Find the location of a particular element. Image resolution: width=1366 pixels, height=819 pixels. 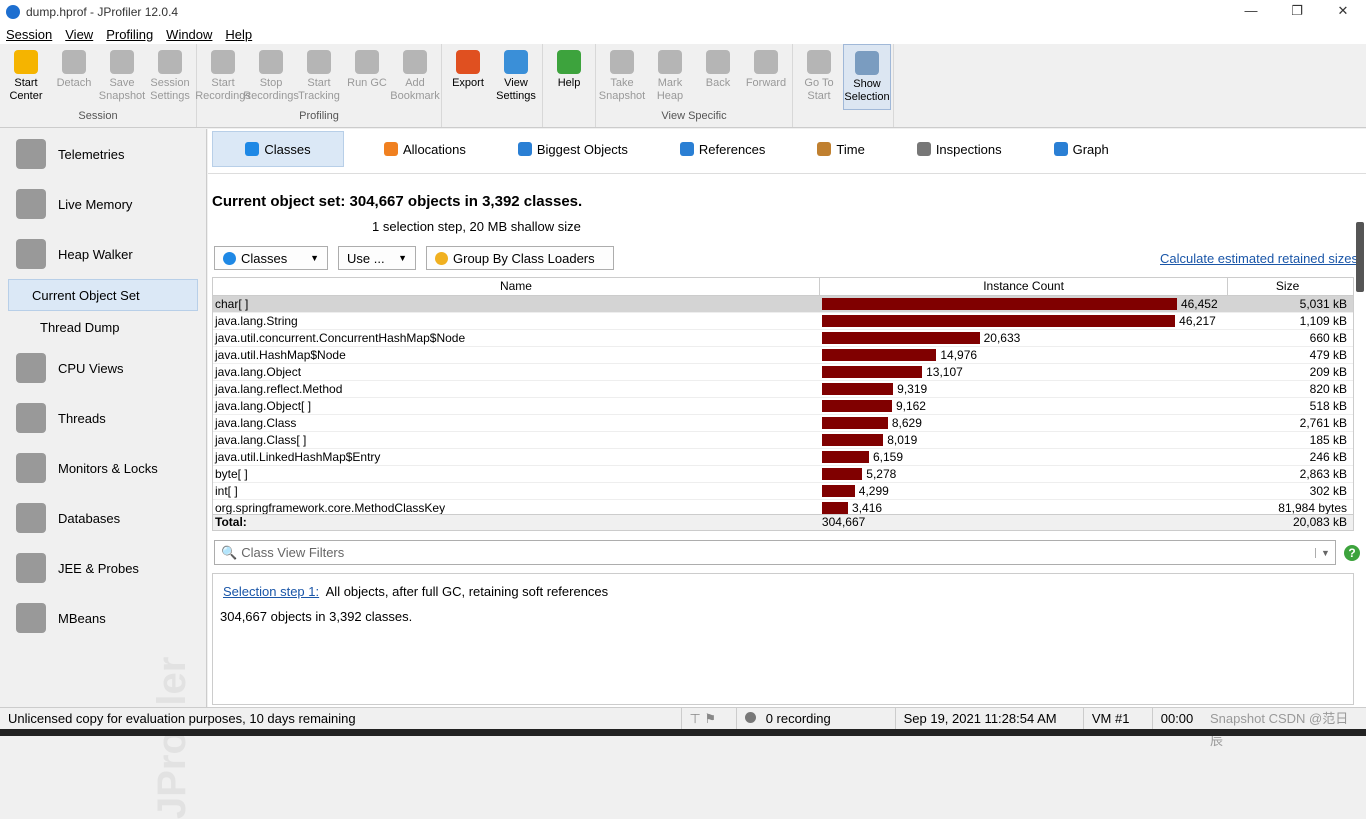

sidebar-item-thread-dump: Thread Dump is located at coordinates (103, 327).